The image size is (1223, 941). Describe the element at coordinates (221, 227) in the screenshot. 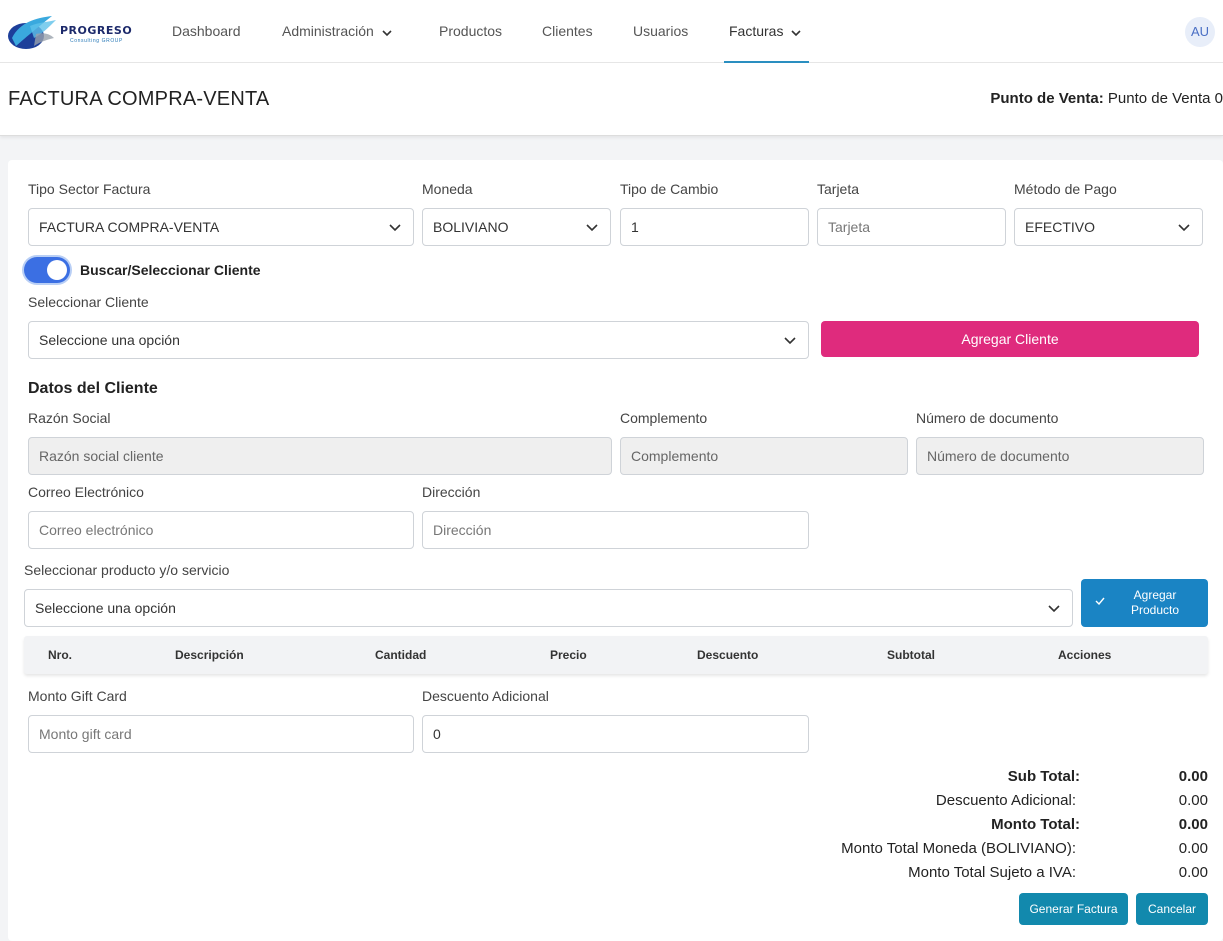

I see `tipo-sector-select: FACTURA COMPRA-VENTA` at that location.